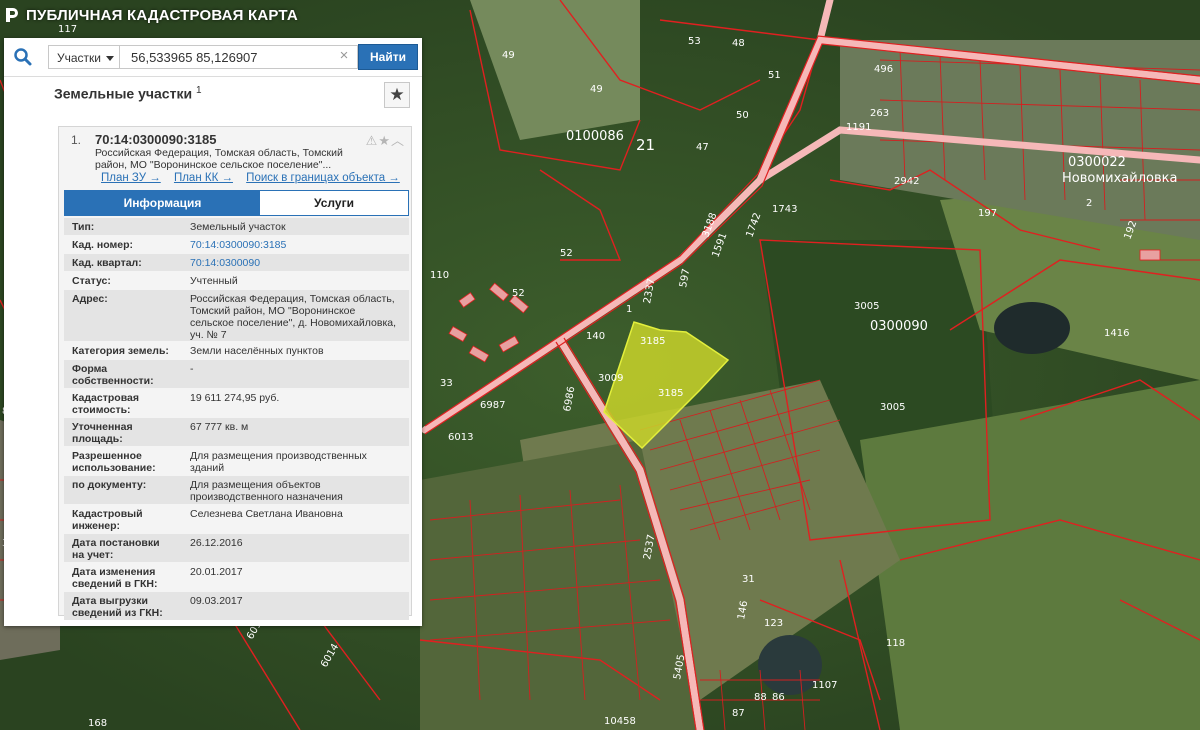 The image size is (1200, 730). I want to click on find-button: Найти, so click(388, 57).